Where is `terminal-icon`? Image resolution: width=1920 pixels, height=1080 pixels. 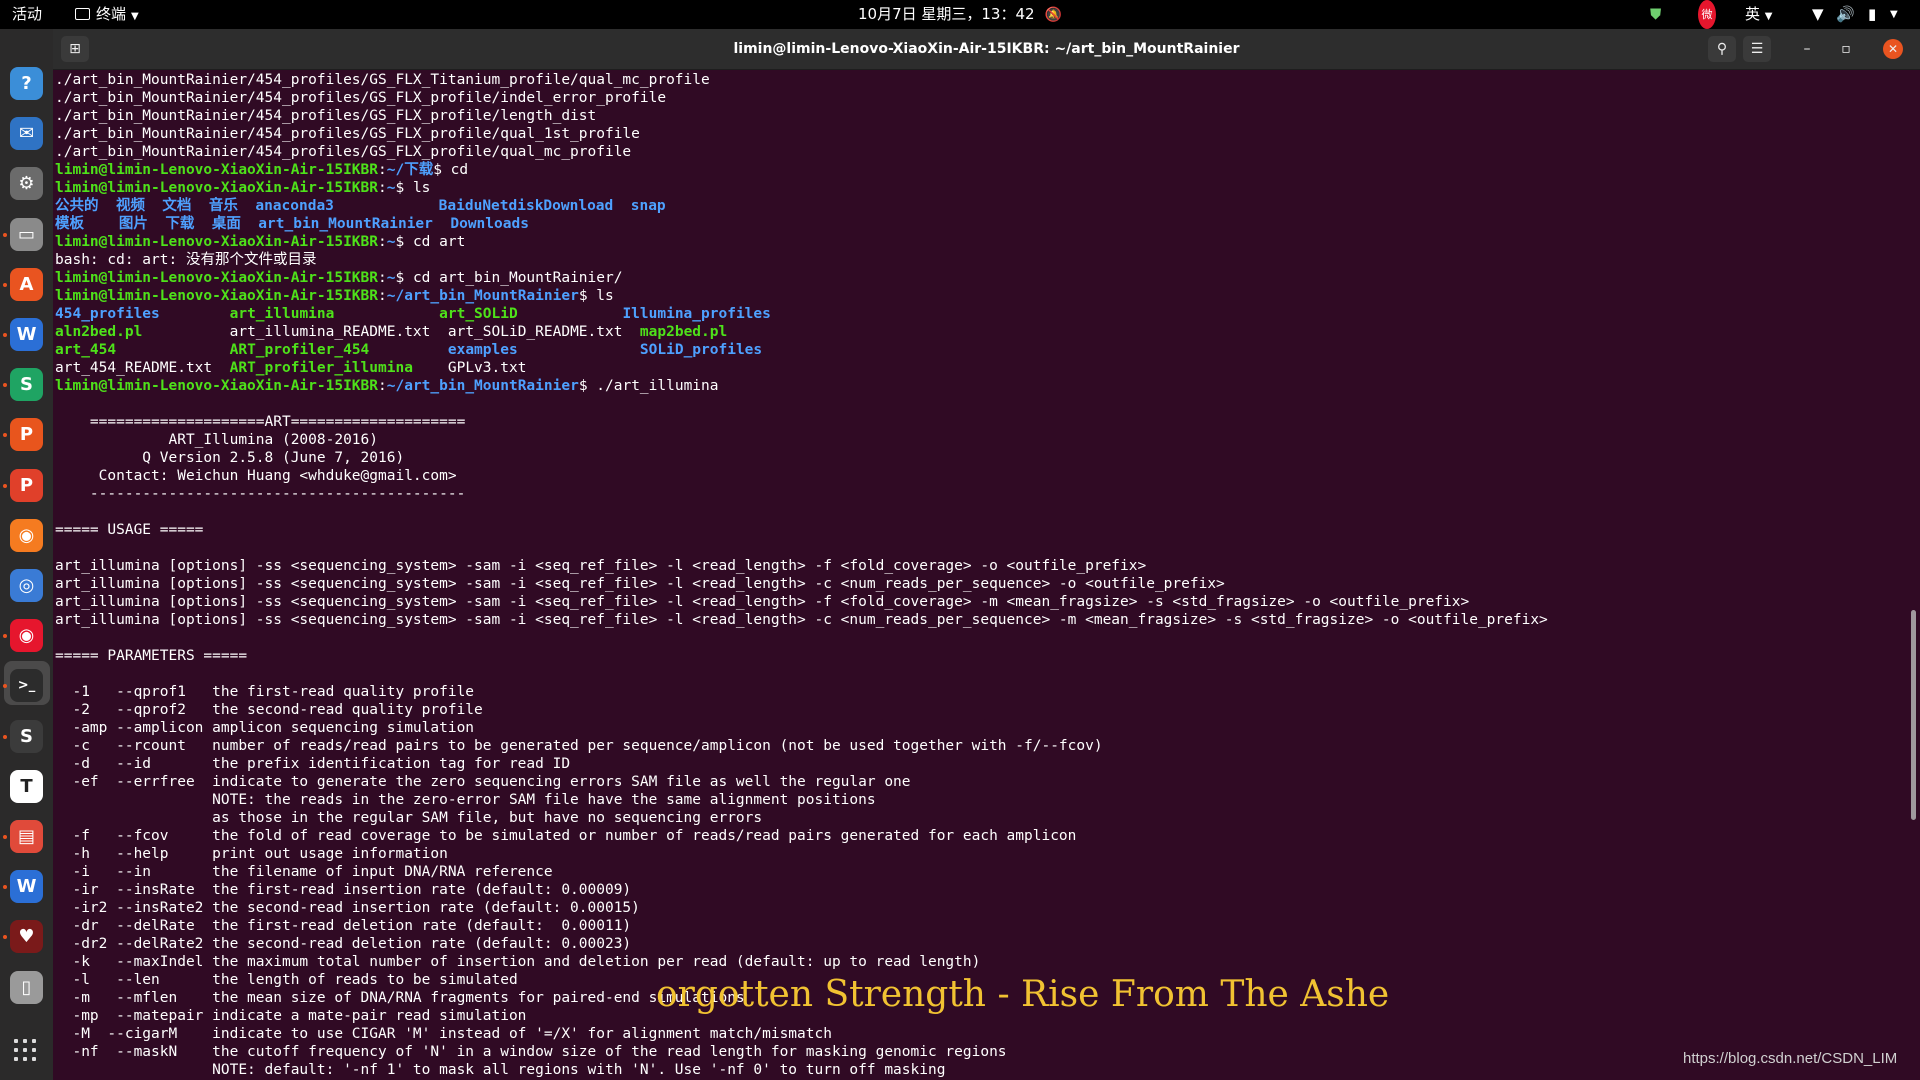 terminal-icon is located at coordinates (82, 14).